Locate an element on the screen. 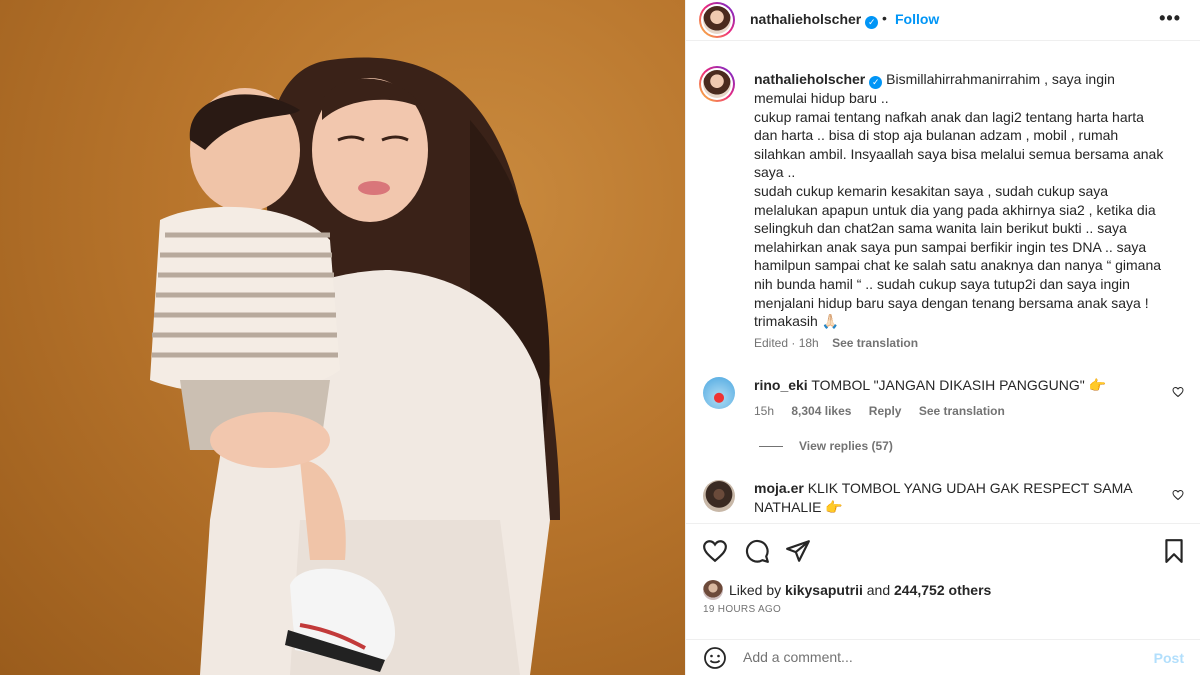  view-replies-label: View replies (57) is located at coordinates (846, 446).